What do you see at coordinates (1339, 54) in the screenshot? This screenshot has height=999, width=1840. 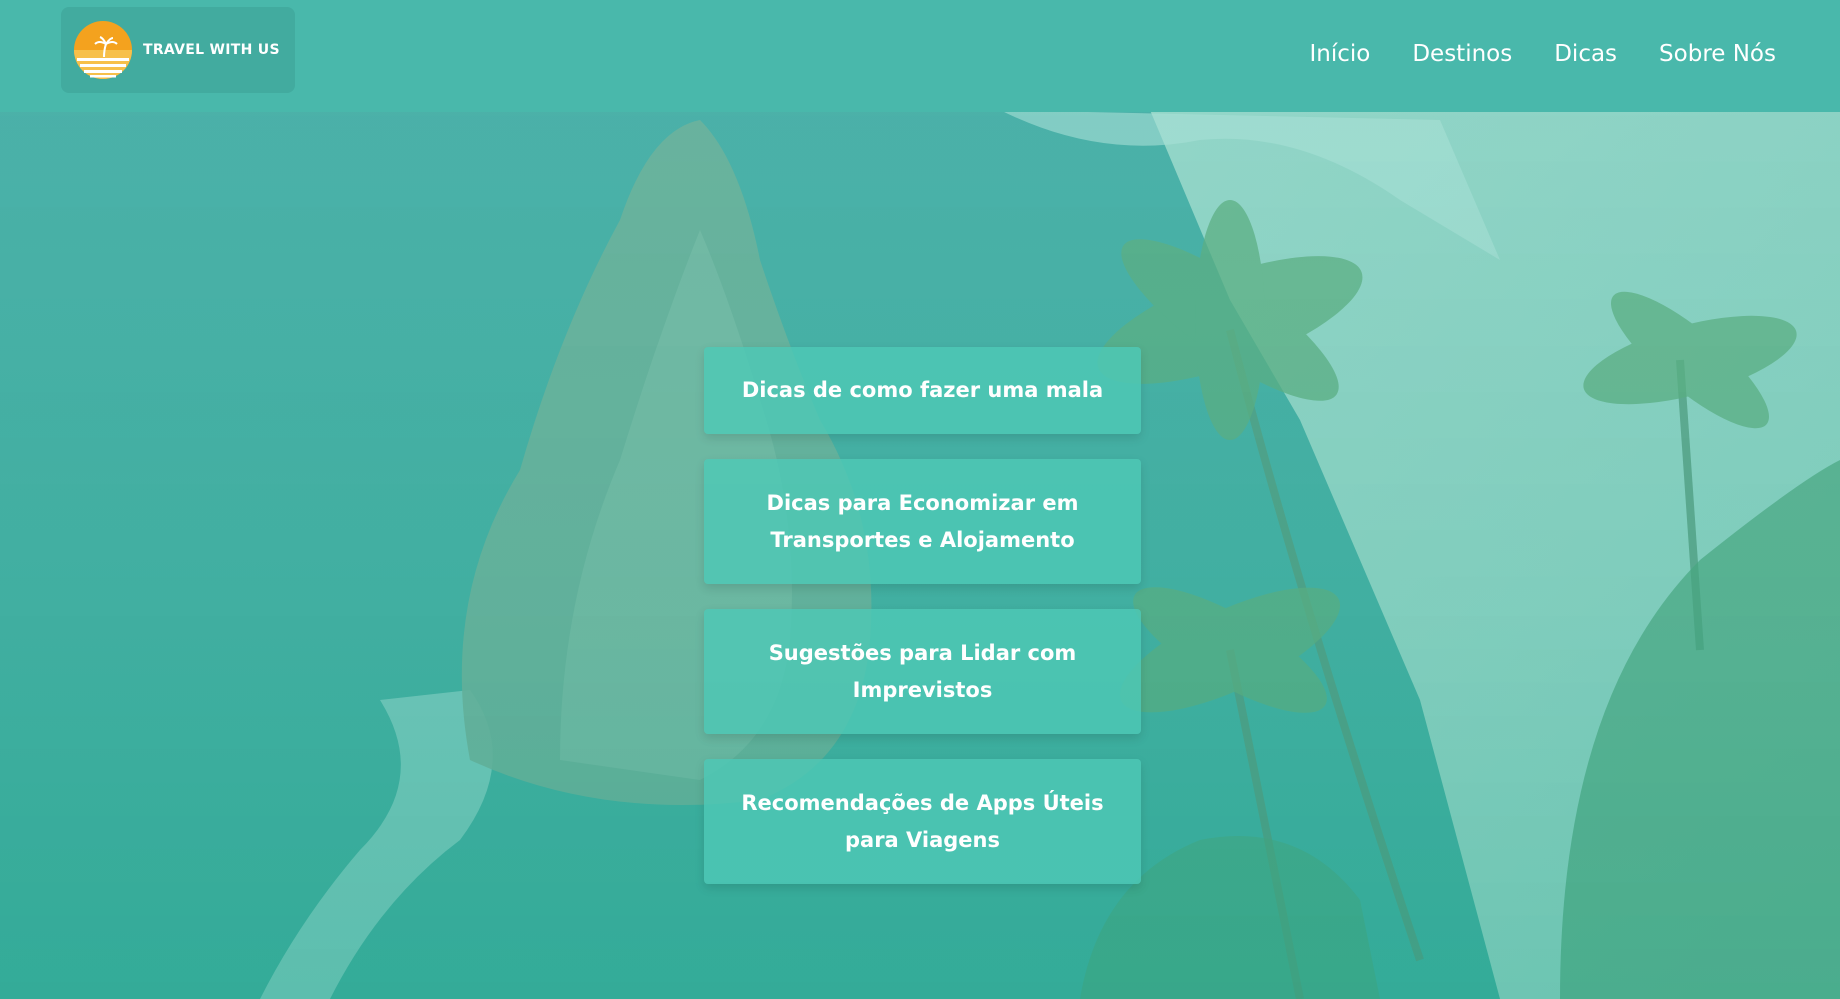 I see `nav-link-inicio: Início` at bounding box center [1339, 54].